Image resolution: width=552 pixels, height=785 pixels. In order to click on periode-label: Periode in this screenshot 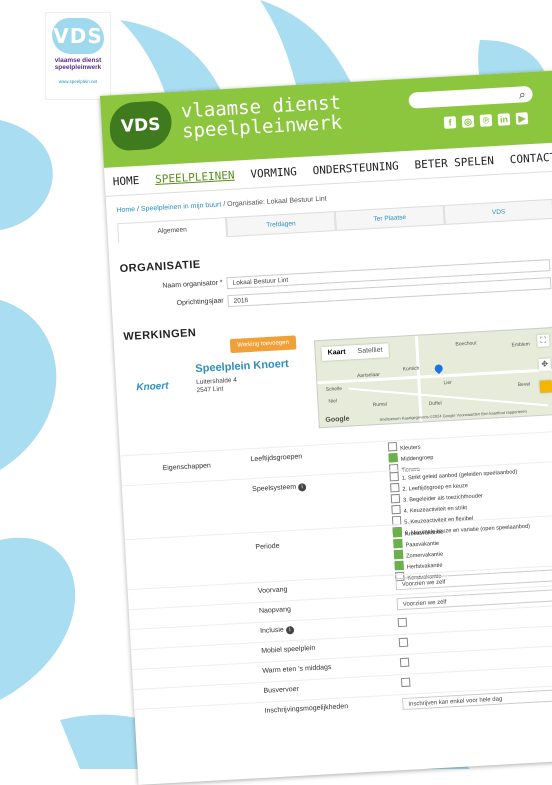, I will do `click(267, 547)`.